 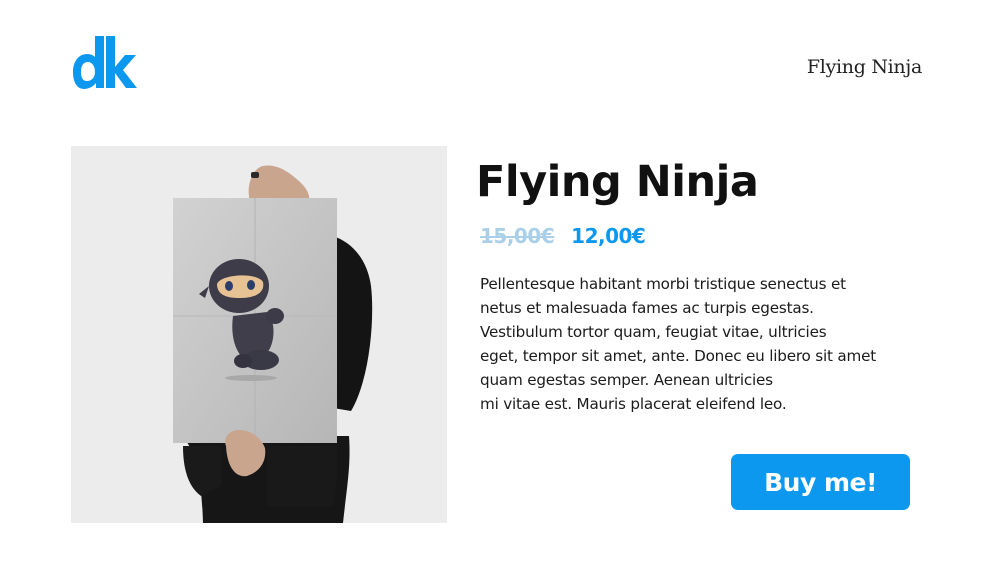 I want to click on sale-price: 12,00€, so click(x=608, y=236).